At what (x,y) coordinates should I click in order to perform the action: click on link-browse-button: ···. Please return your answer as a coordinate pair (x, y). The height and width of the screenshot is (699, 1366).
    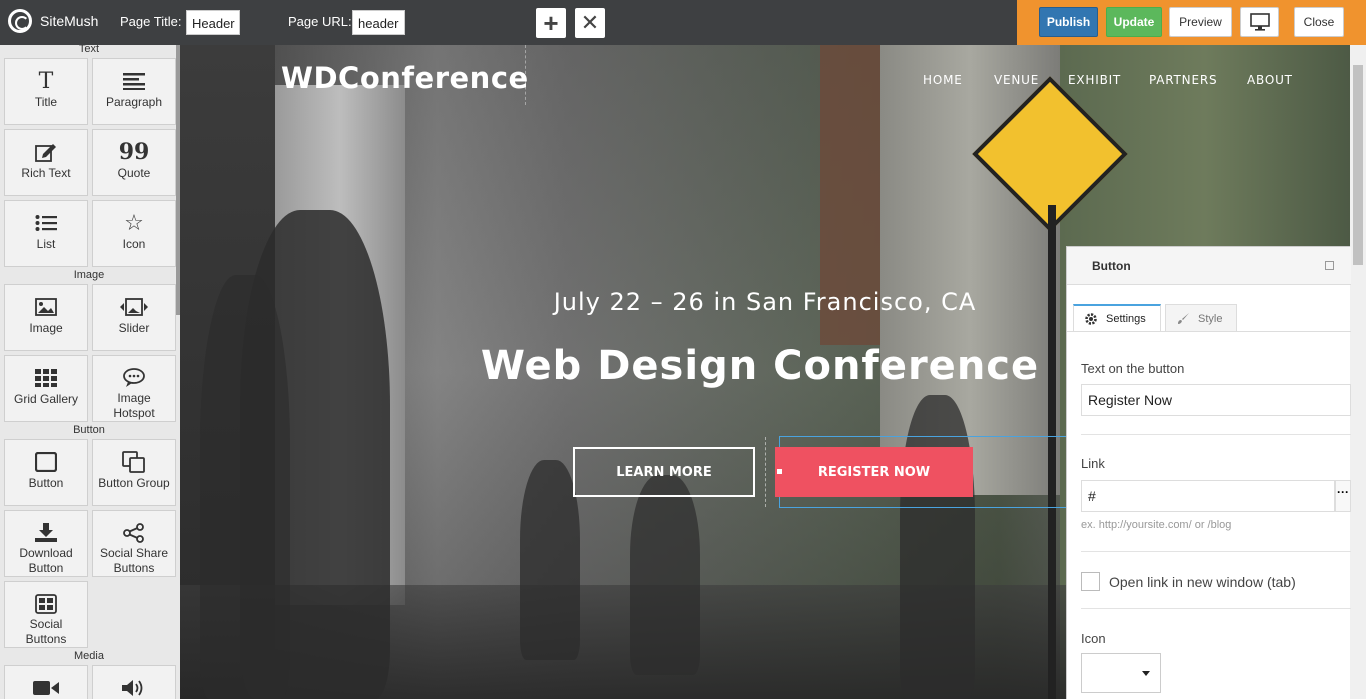
    Looking at the image, I should click on (1343, 496).